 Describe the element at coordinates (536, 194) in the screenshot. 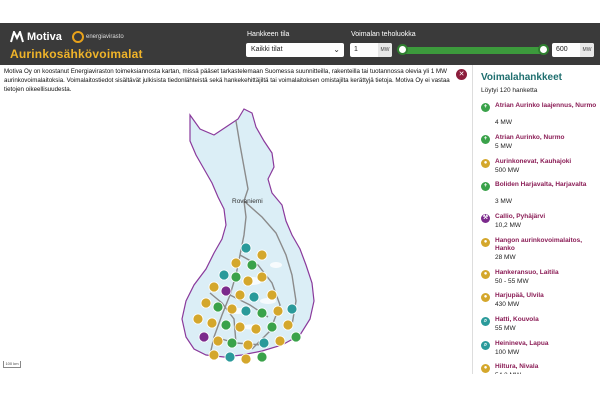

I see `list-item: + Boliden Harjavalta, Harjavalta 3 MW` at that location.